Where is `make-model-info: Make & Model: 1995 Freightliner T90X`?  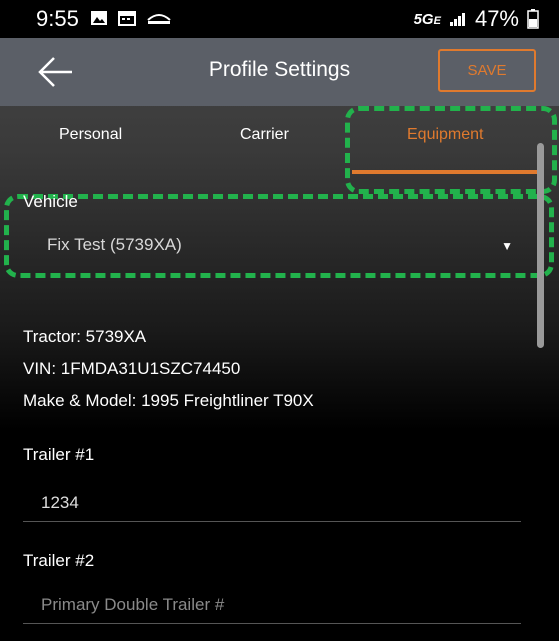
make-model-info: Make & Model: 1995 Freightliner T90X is located at coordinates (168, 400).